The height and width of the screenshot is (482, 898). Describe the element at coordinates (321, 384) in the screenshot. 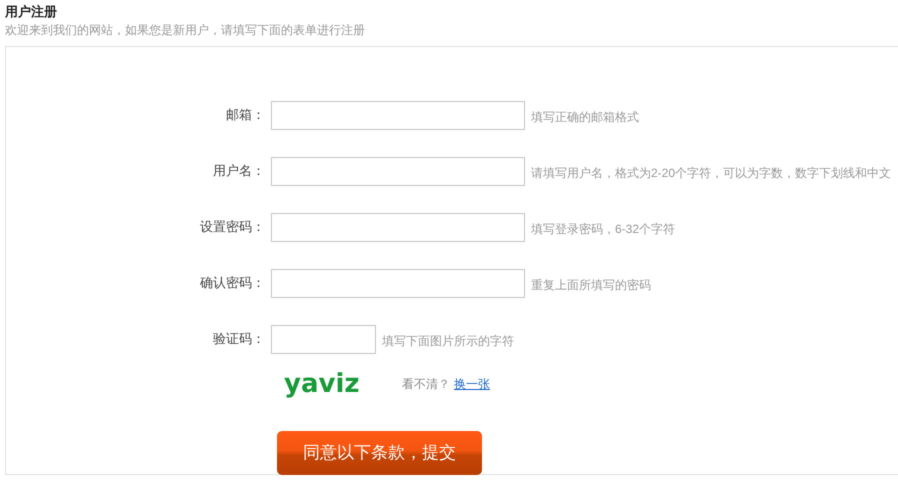

I see `captcha-image: yaviz` at that location.